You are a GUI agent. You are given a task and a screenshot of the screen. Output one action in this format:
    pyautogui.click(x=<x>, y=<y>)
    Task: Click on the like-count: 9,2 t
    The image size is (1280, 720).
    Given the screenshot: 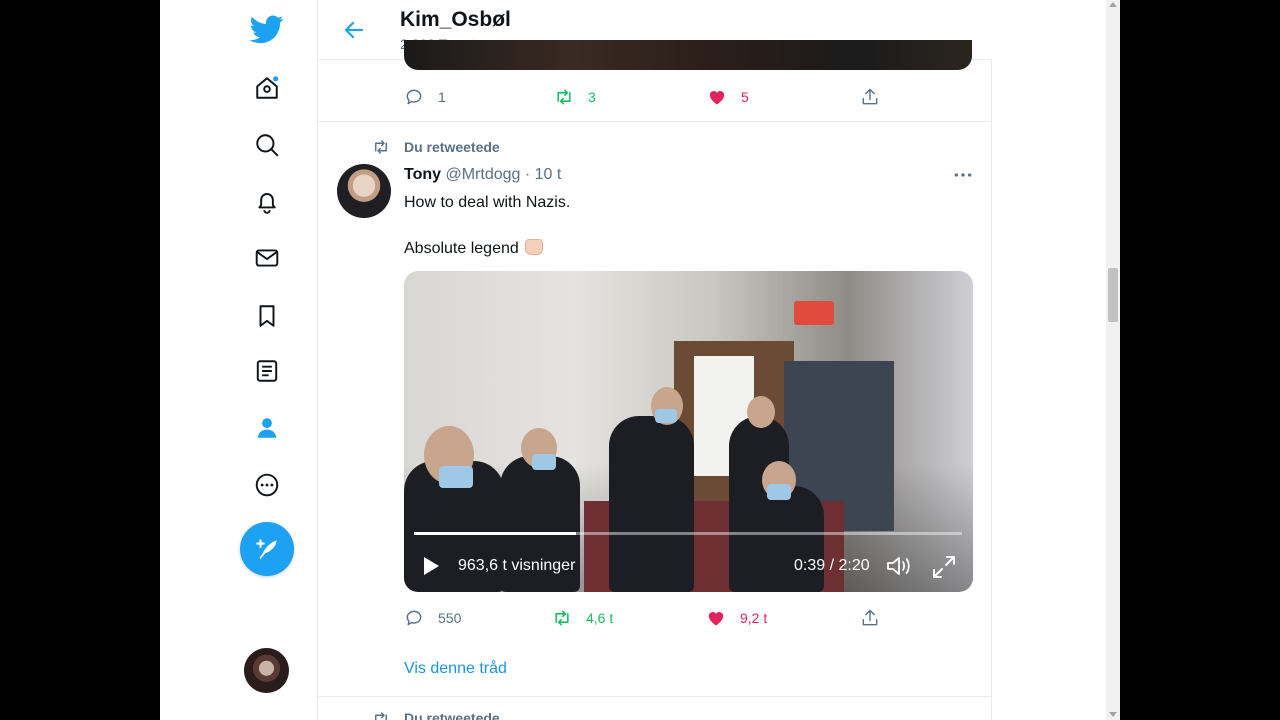 What is the action you would take?
    pyautogui.click(x=754, y=618)
    